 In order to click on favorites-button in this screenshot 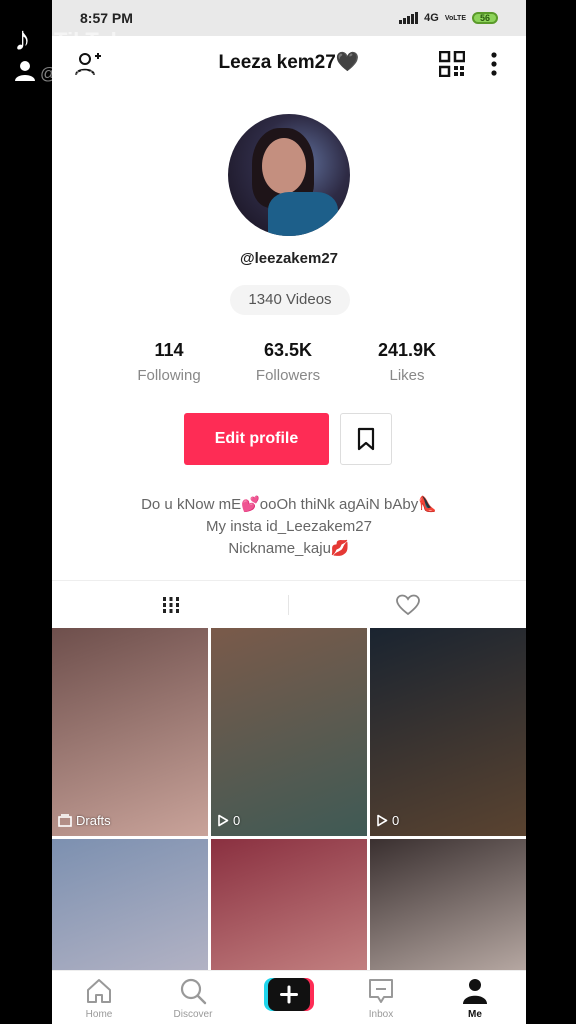, I will do `click(366, 439)`.